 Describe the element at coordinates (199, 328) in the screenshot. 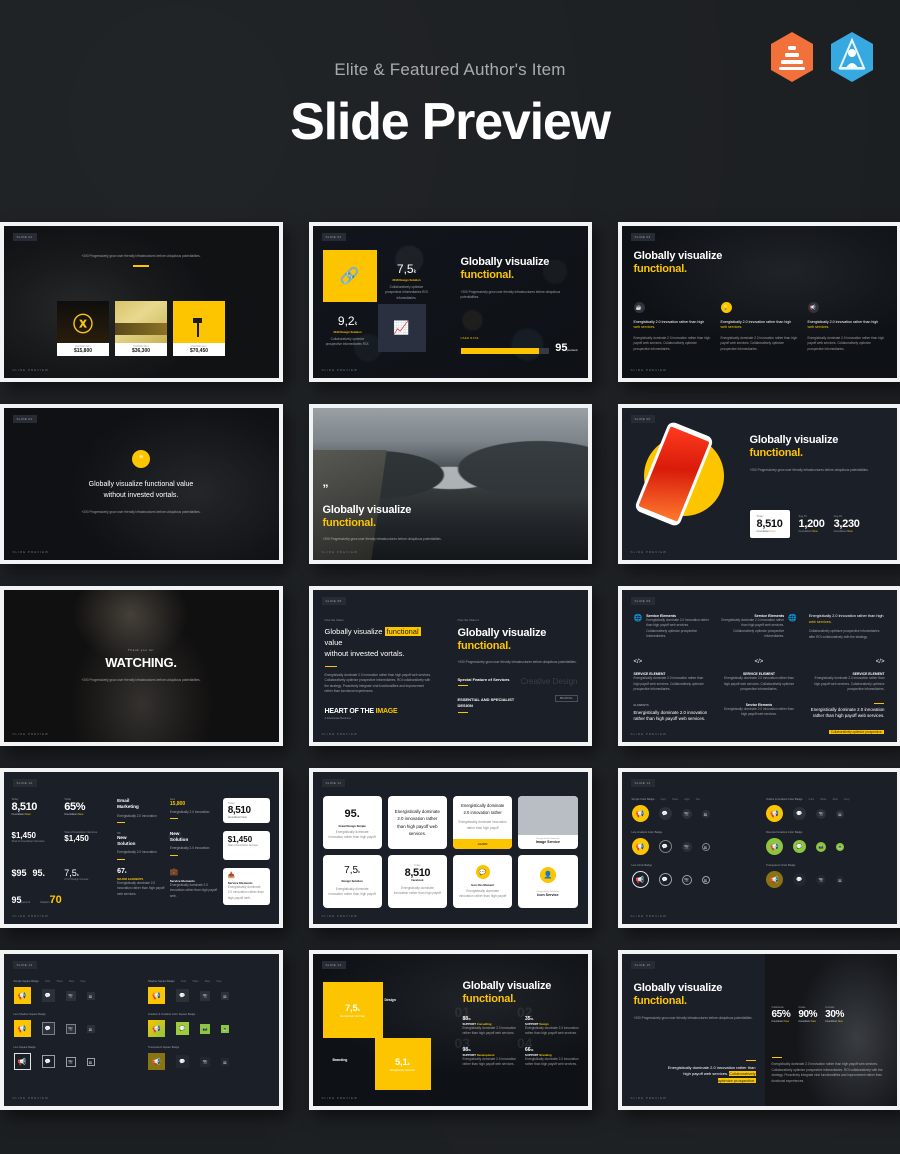

I see `portfolio-card: Portfolio Item $70,450` at that location.